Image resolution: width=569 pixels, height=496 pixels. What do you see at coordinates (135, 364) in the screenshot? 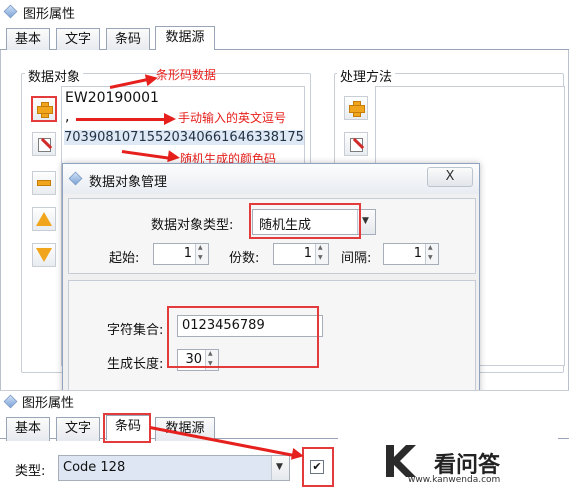
I see `length-label: 生成长度:` at bounding box center [135, 364].